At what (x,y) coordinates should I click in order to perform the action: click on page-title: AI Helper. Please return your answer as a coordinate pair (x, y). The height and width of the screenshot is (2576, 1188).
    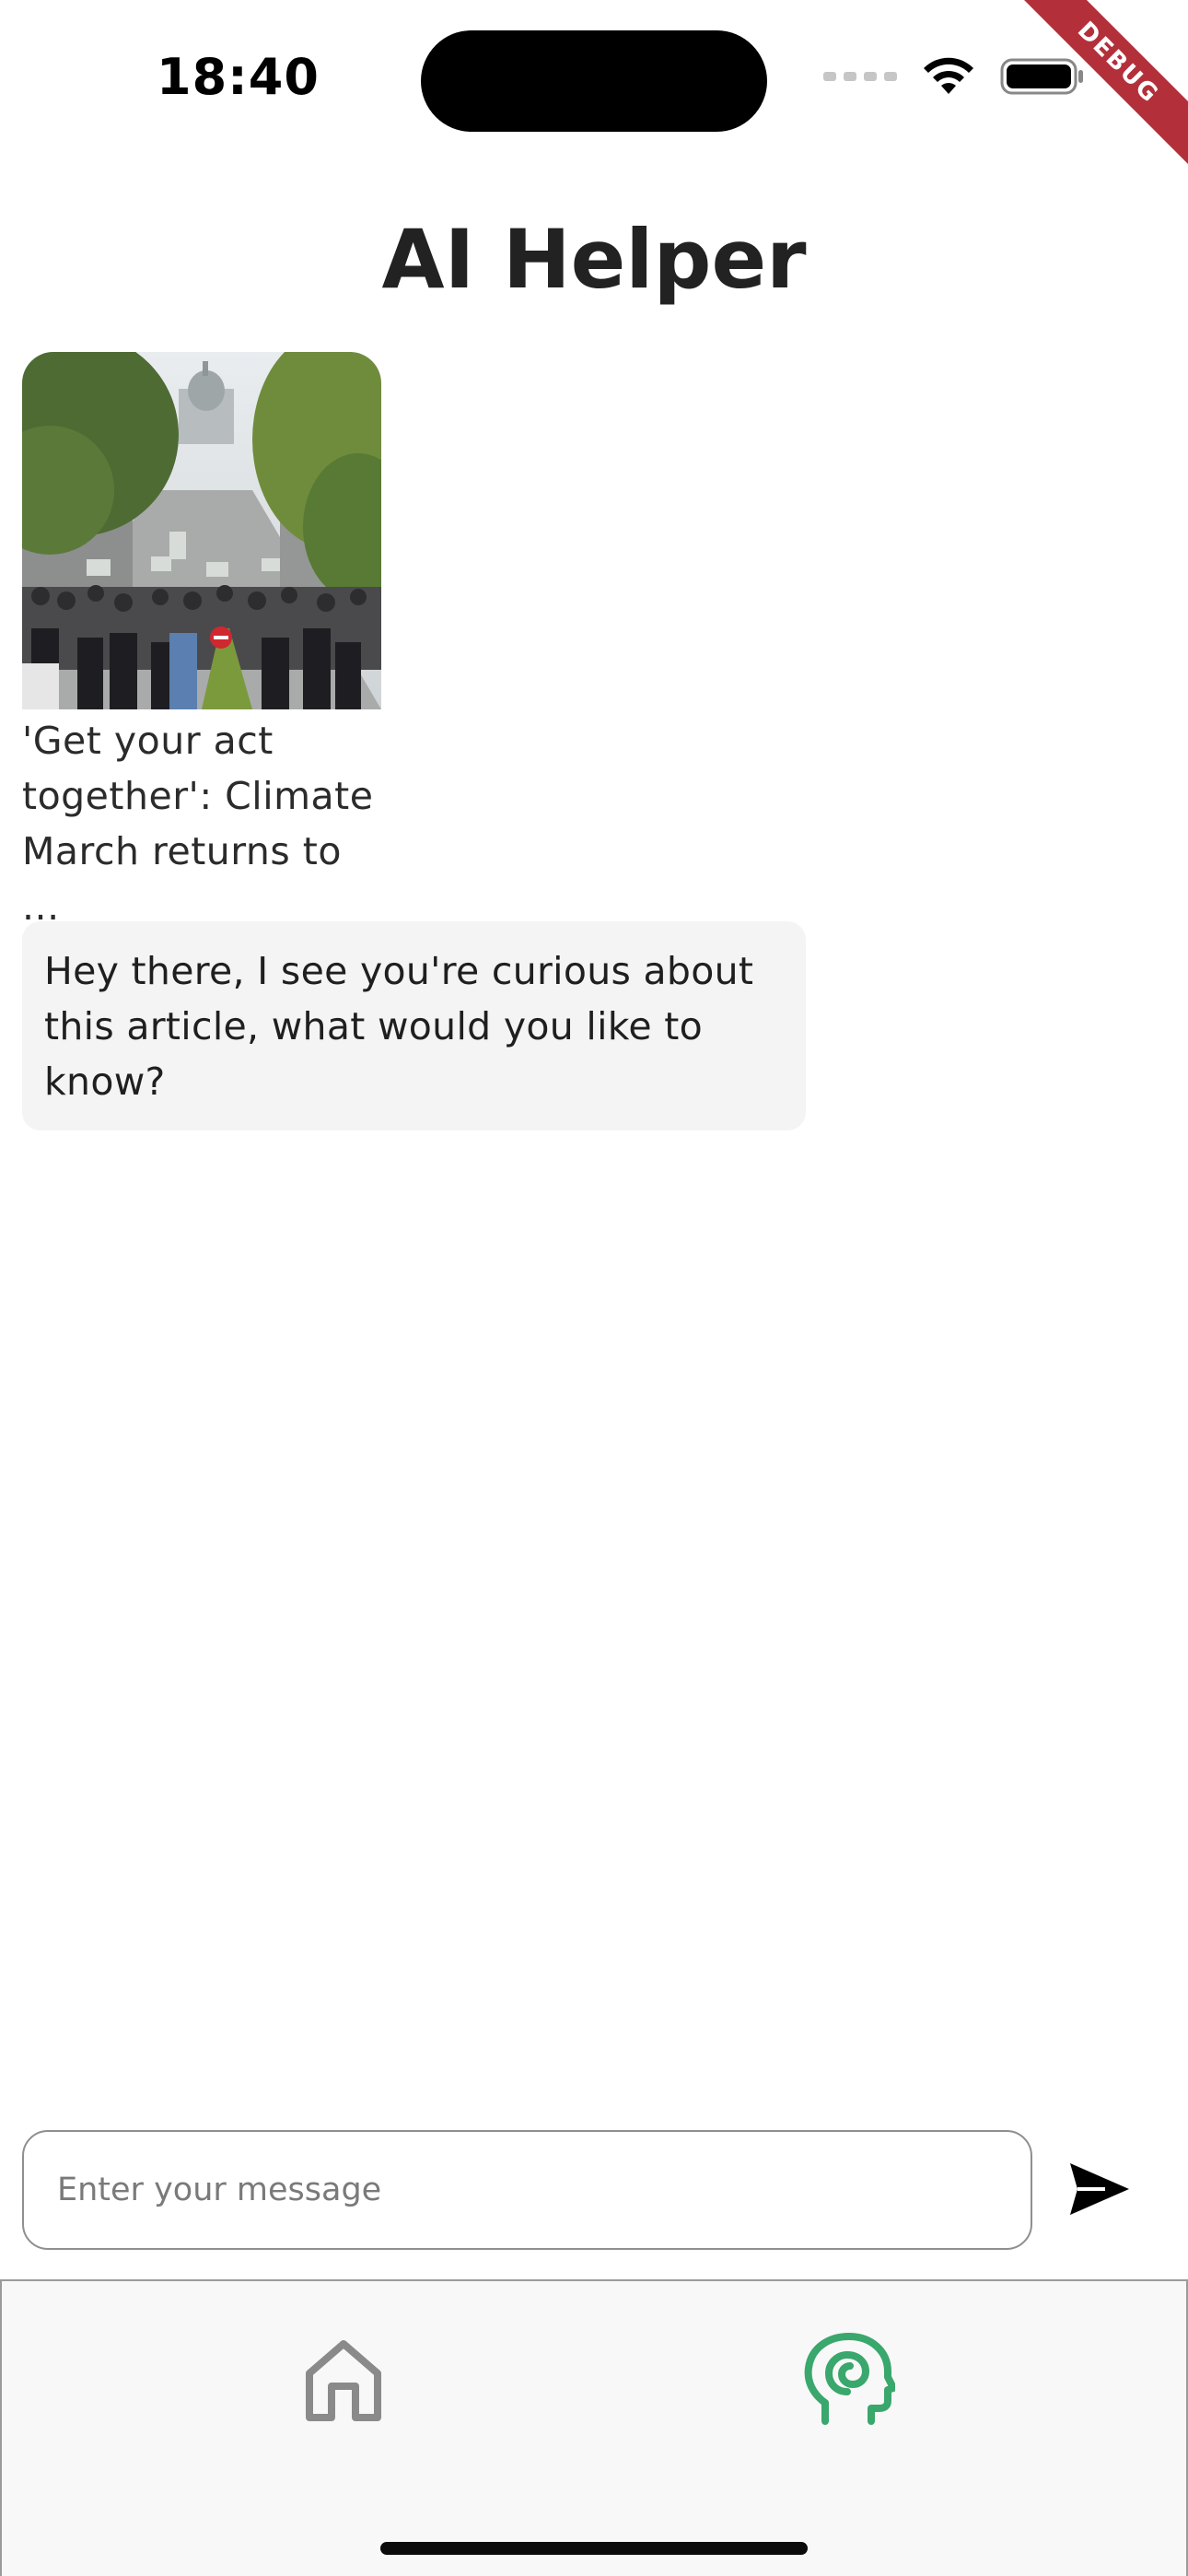
    Looking at the image, I should click on (594, 259).